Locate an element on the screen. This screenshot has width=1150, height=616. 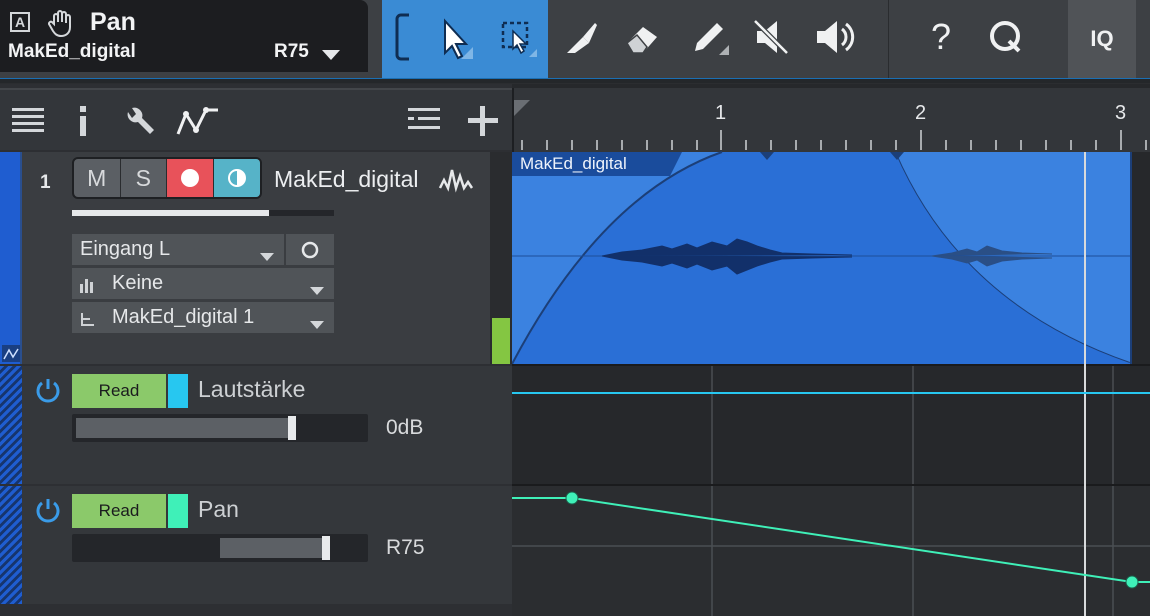
track-name: MakEd_digital is located at coordinates (346, 179).